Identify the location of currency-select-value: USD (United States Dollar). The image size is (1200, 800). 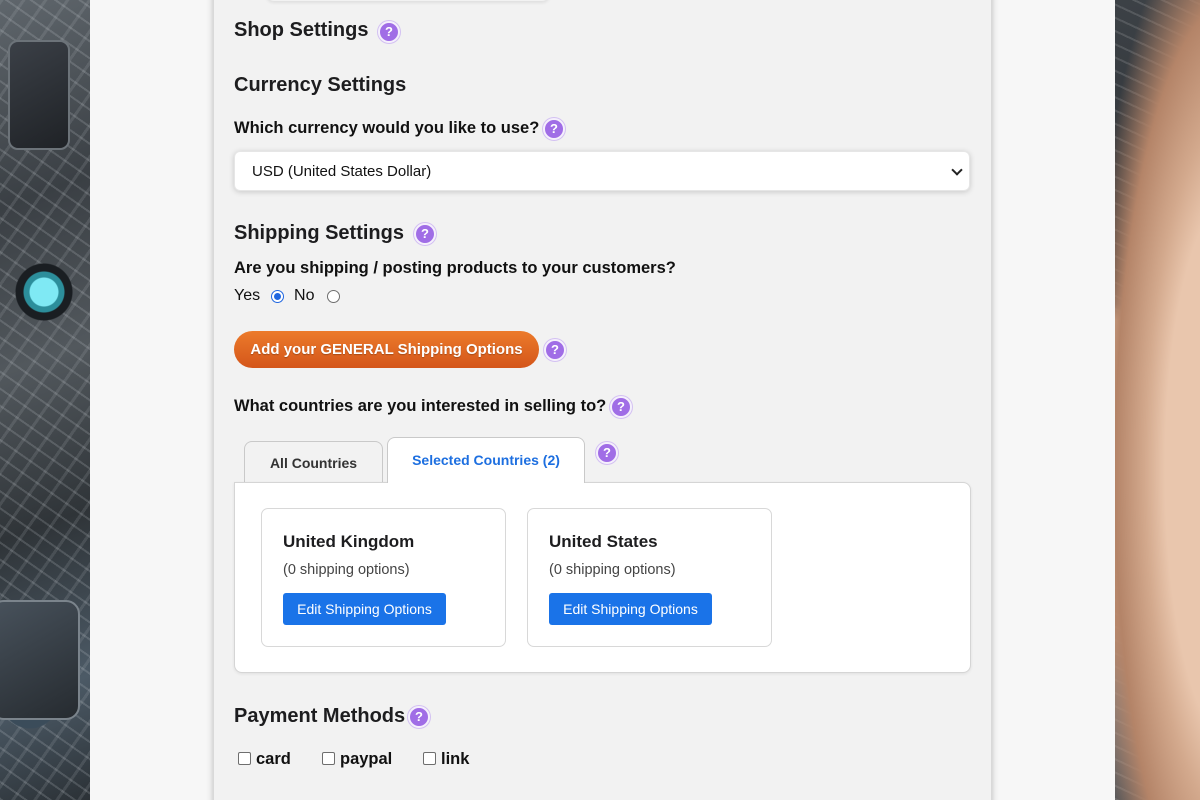
(342, 171).